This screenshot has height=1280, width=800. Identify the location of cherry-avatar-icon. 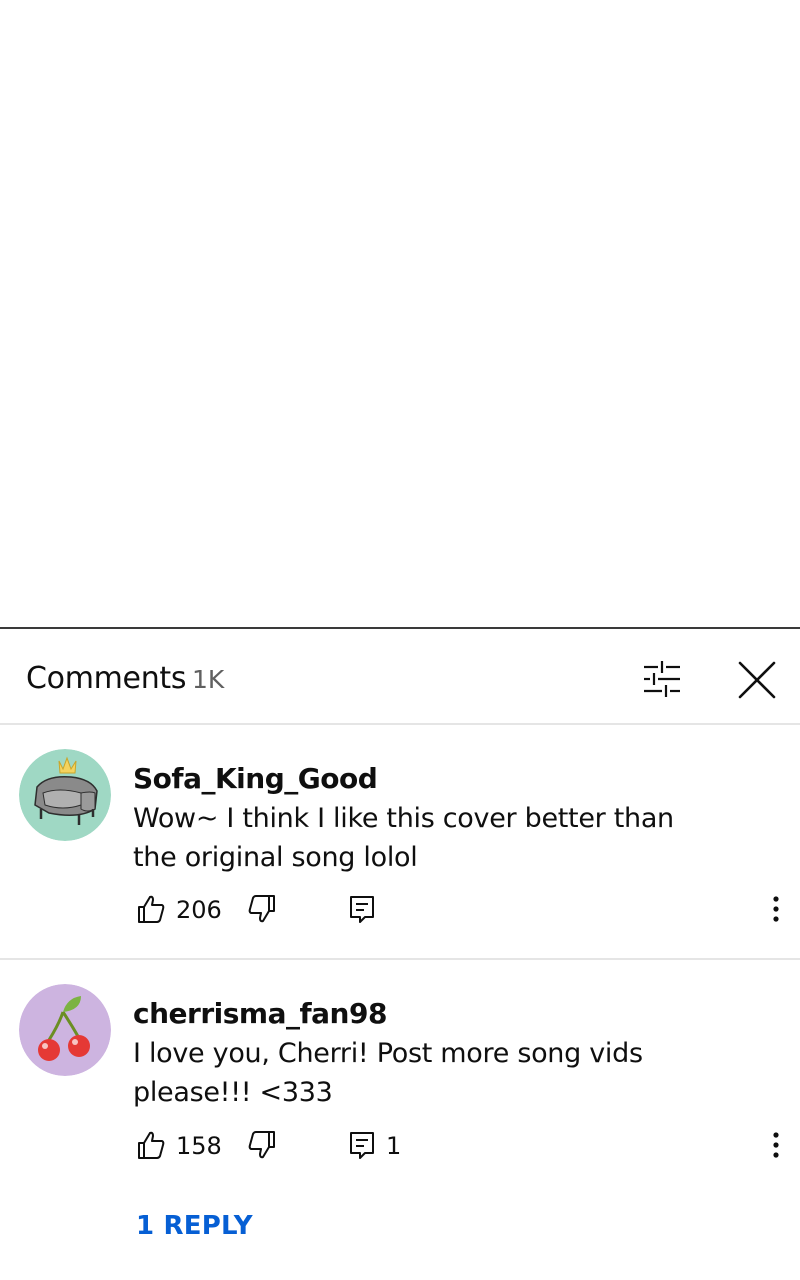
(65, 1030).